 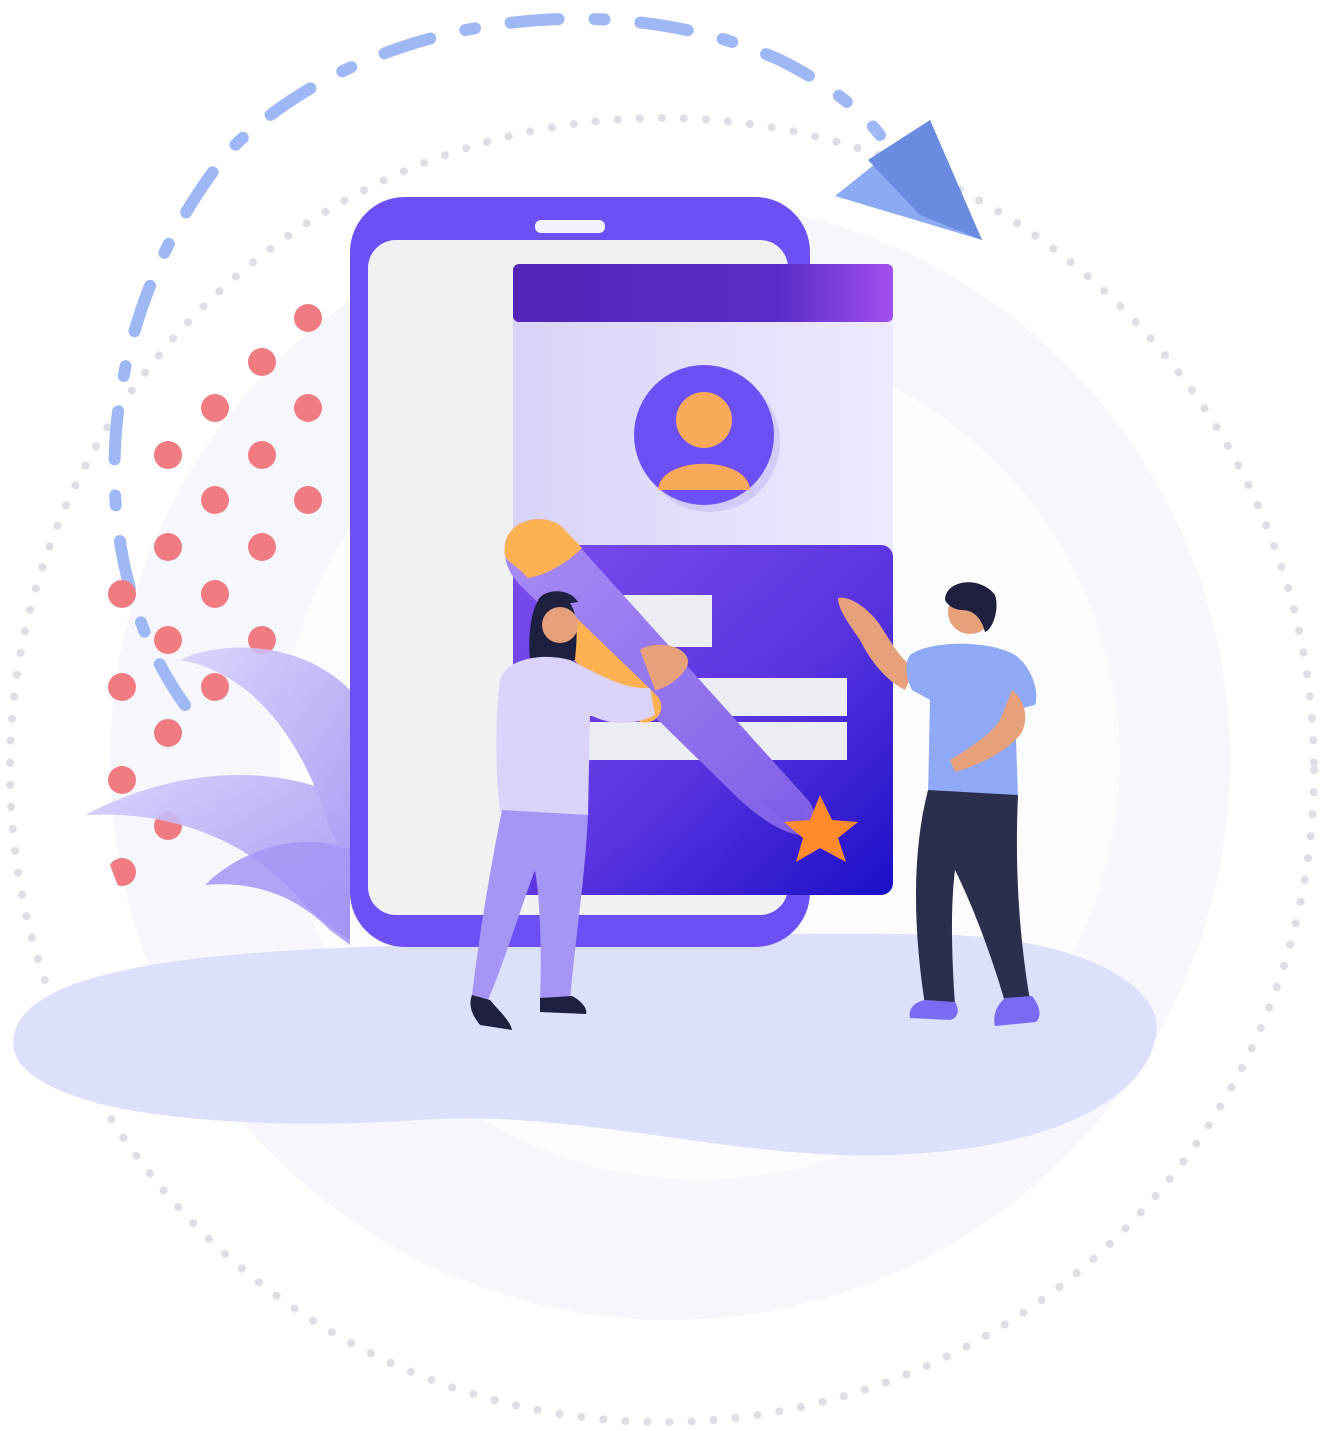 What do you see at coordinates (703, 293) in the screenshot?
I see `card-header` at bounding box center [703, 293].